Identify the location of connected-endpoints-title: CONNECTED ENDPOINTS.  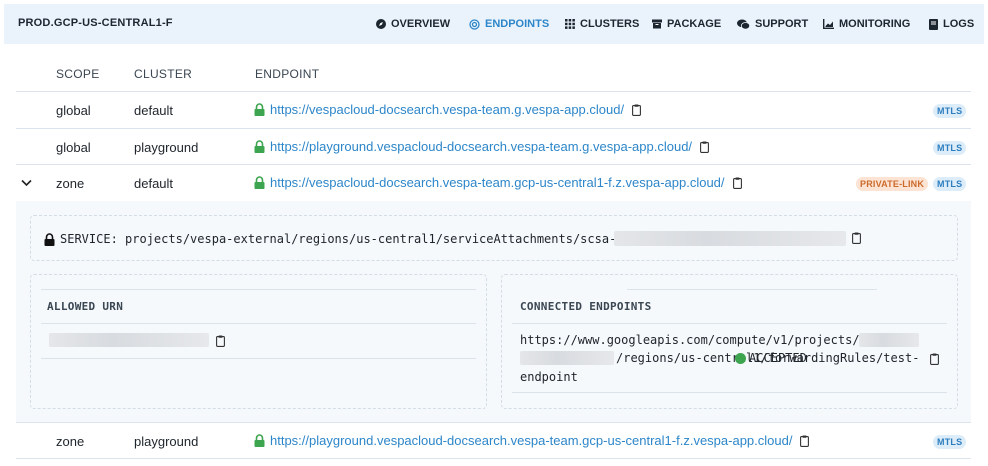
(586, 306).